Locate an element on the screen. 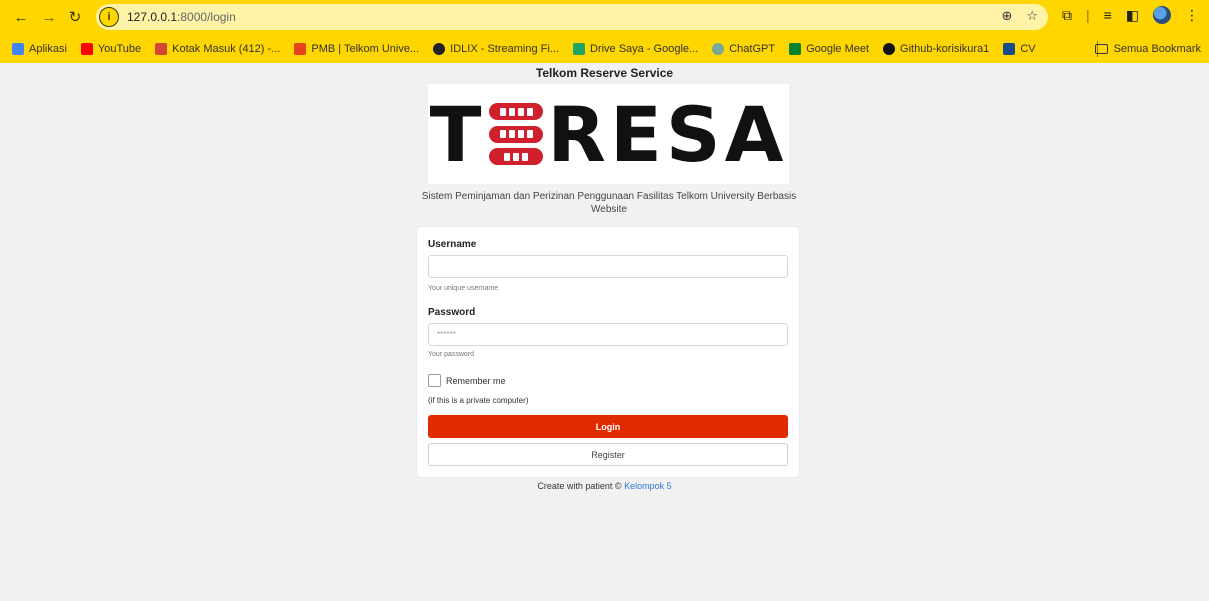 Image resolution: width=1209 pixels, height=601 pixels. register-button: Register is located at coordinates (608, 454).